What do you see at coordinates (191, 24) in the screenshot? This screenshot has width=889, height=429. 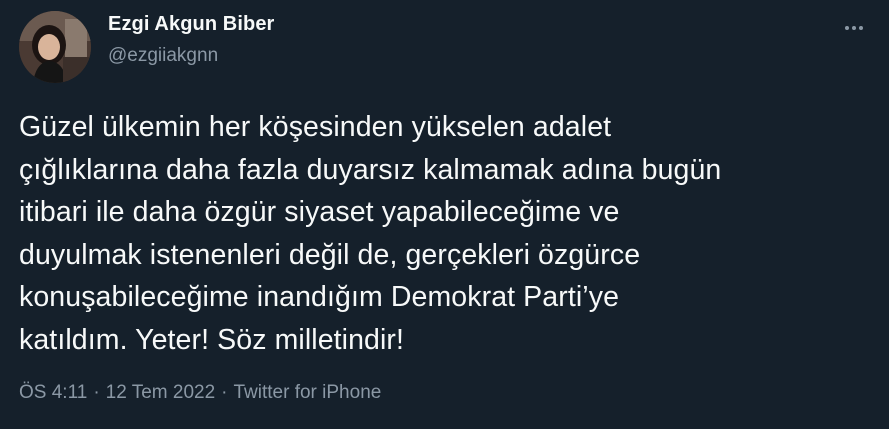 I see `author-name: Ezgi Akgun Biber` at bounding box center [191, 24].